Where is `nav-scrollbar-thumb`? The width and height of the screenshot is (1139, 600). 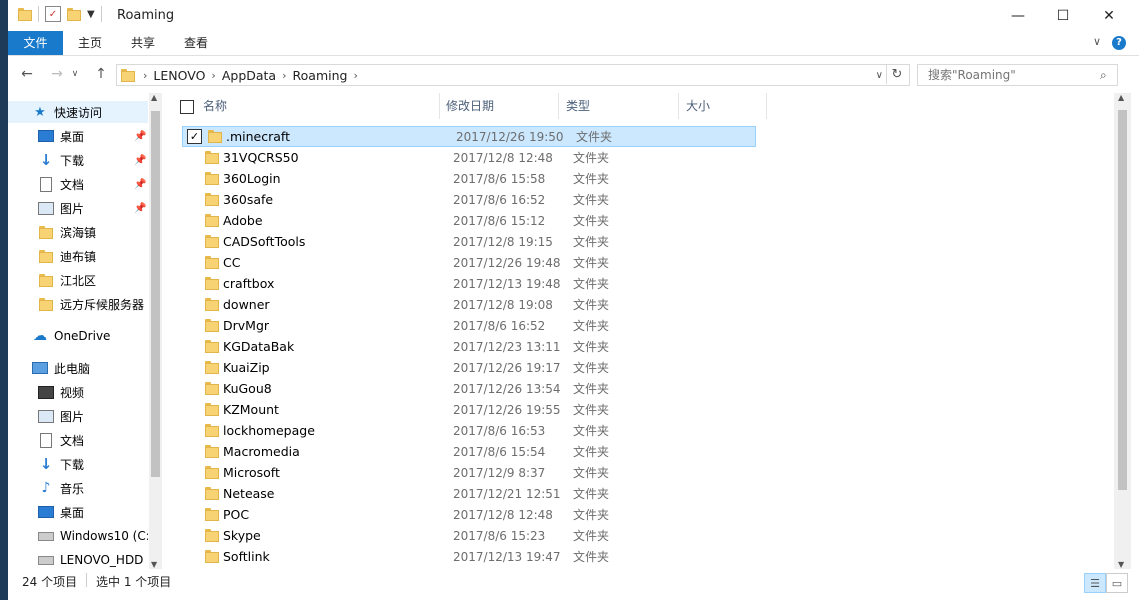
nav-scrollbar-thumb is located at coordinates (155, 294).